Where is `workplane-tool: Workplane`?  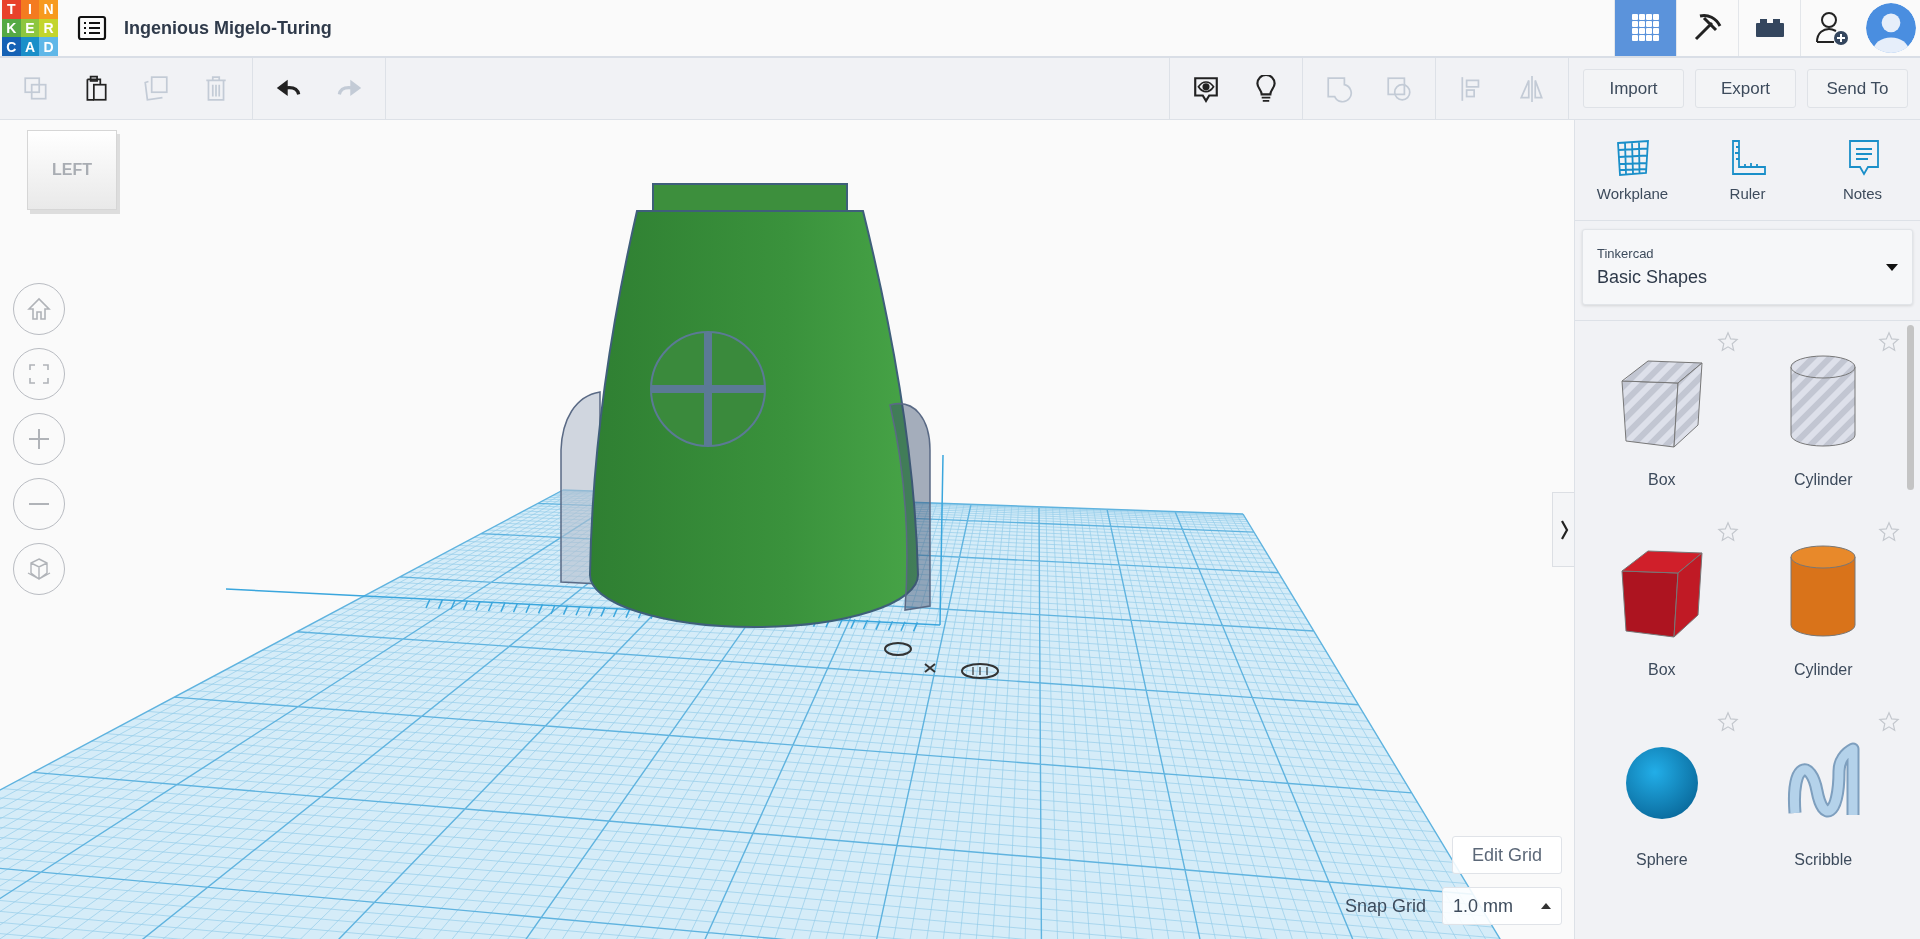
workplane-tool: Workplane is located at coordinates (1632, 170).